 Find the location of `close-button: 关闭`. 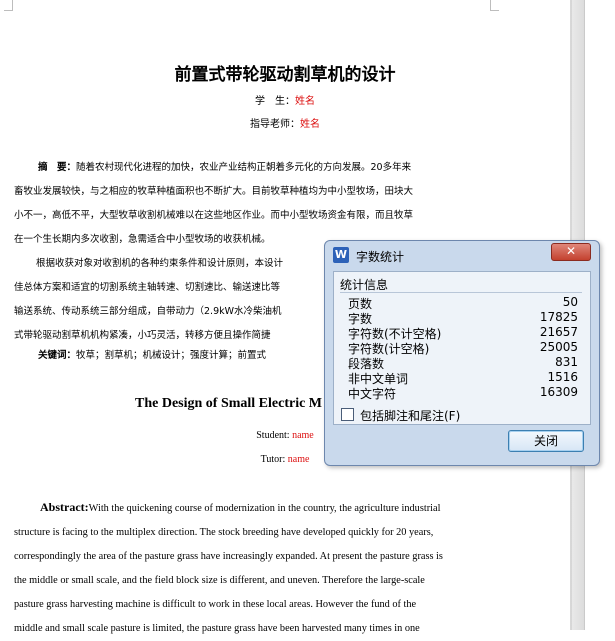

close-button: 关闭 is located at coordinates (546, 441).